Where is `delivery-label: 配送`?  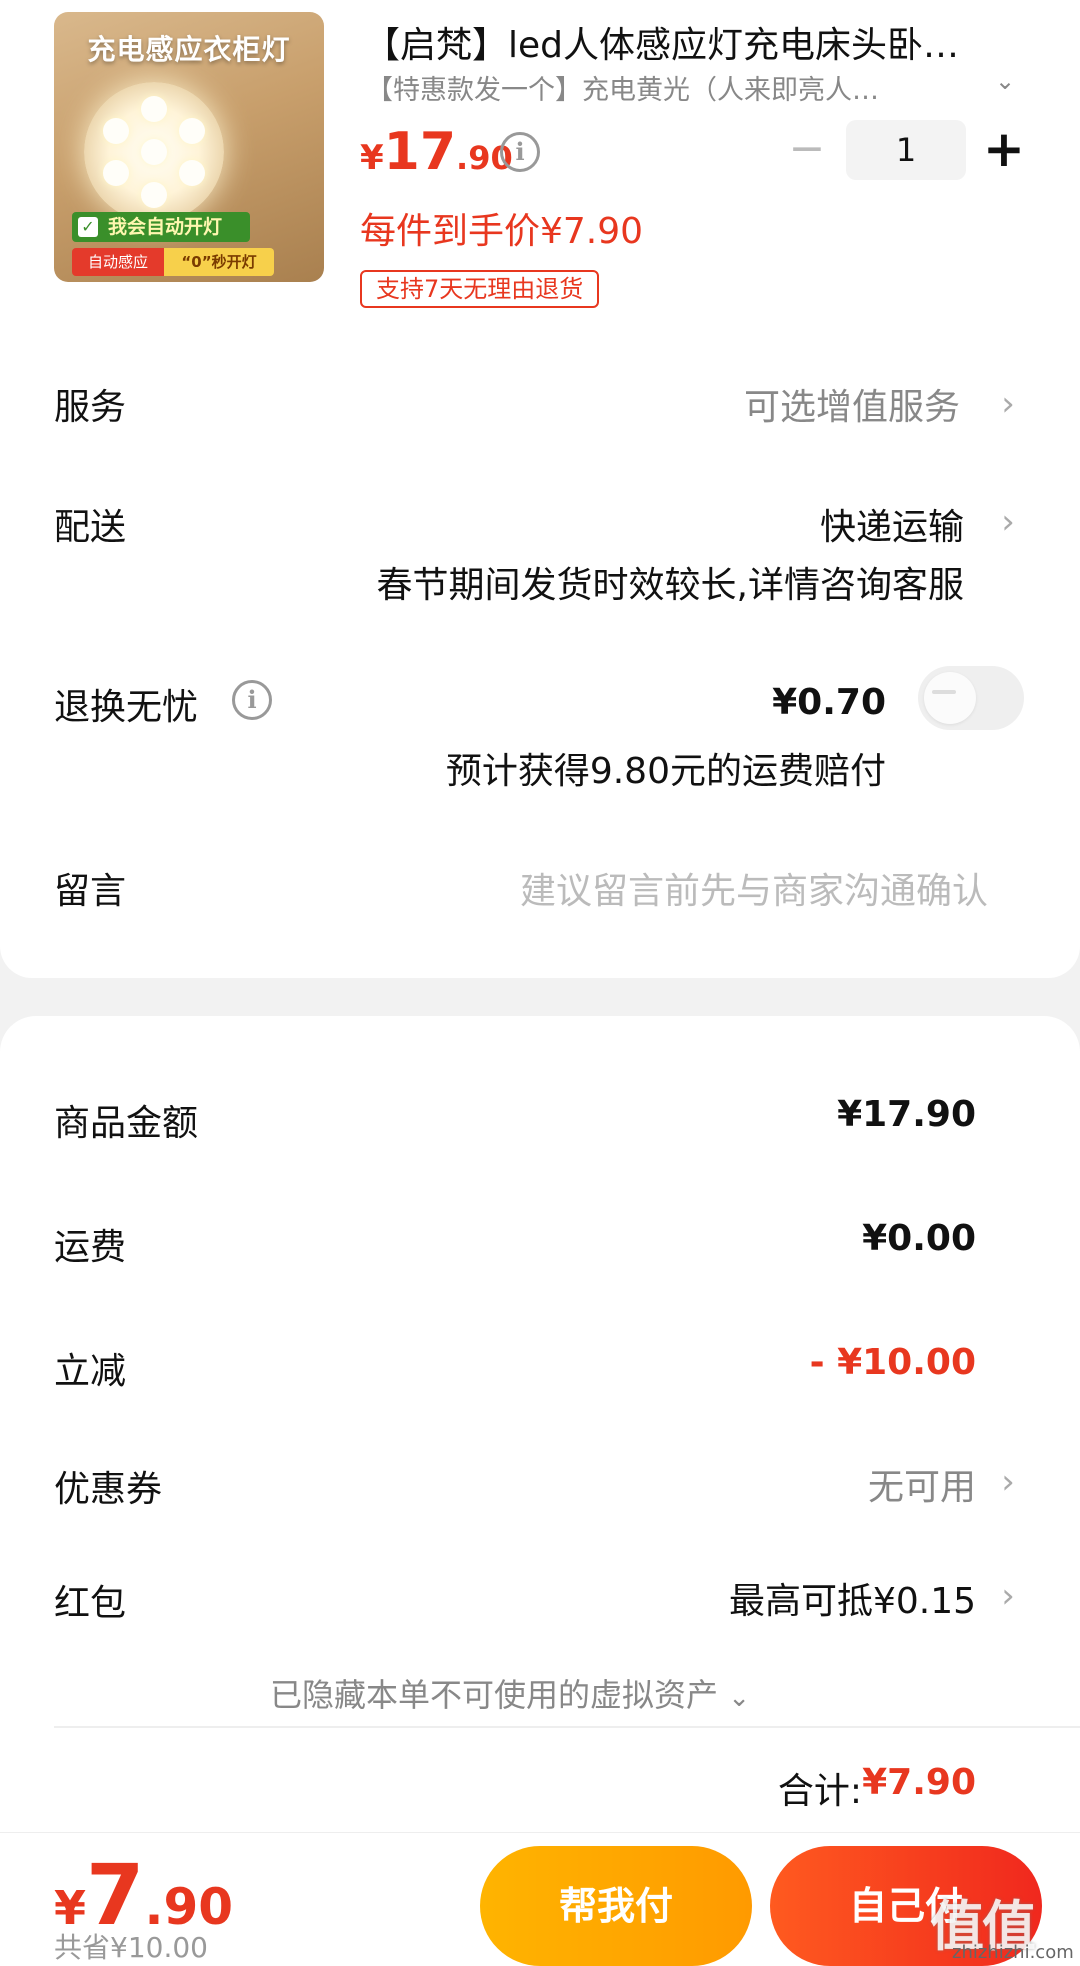
delivery-label: 配送 is located at coordinates (90, 527).